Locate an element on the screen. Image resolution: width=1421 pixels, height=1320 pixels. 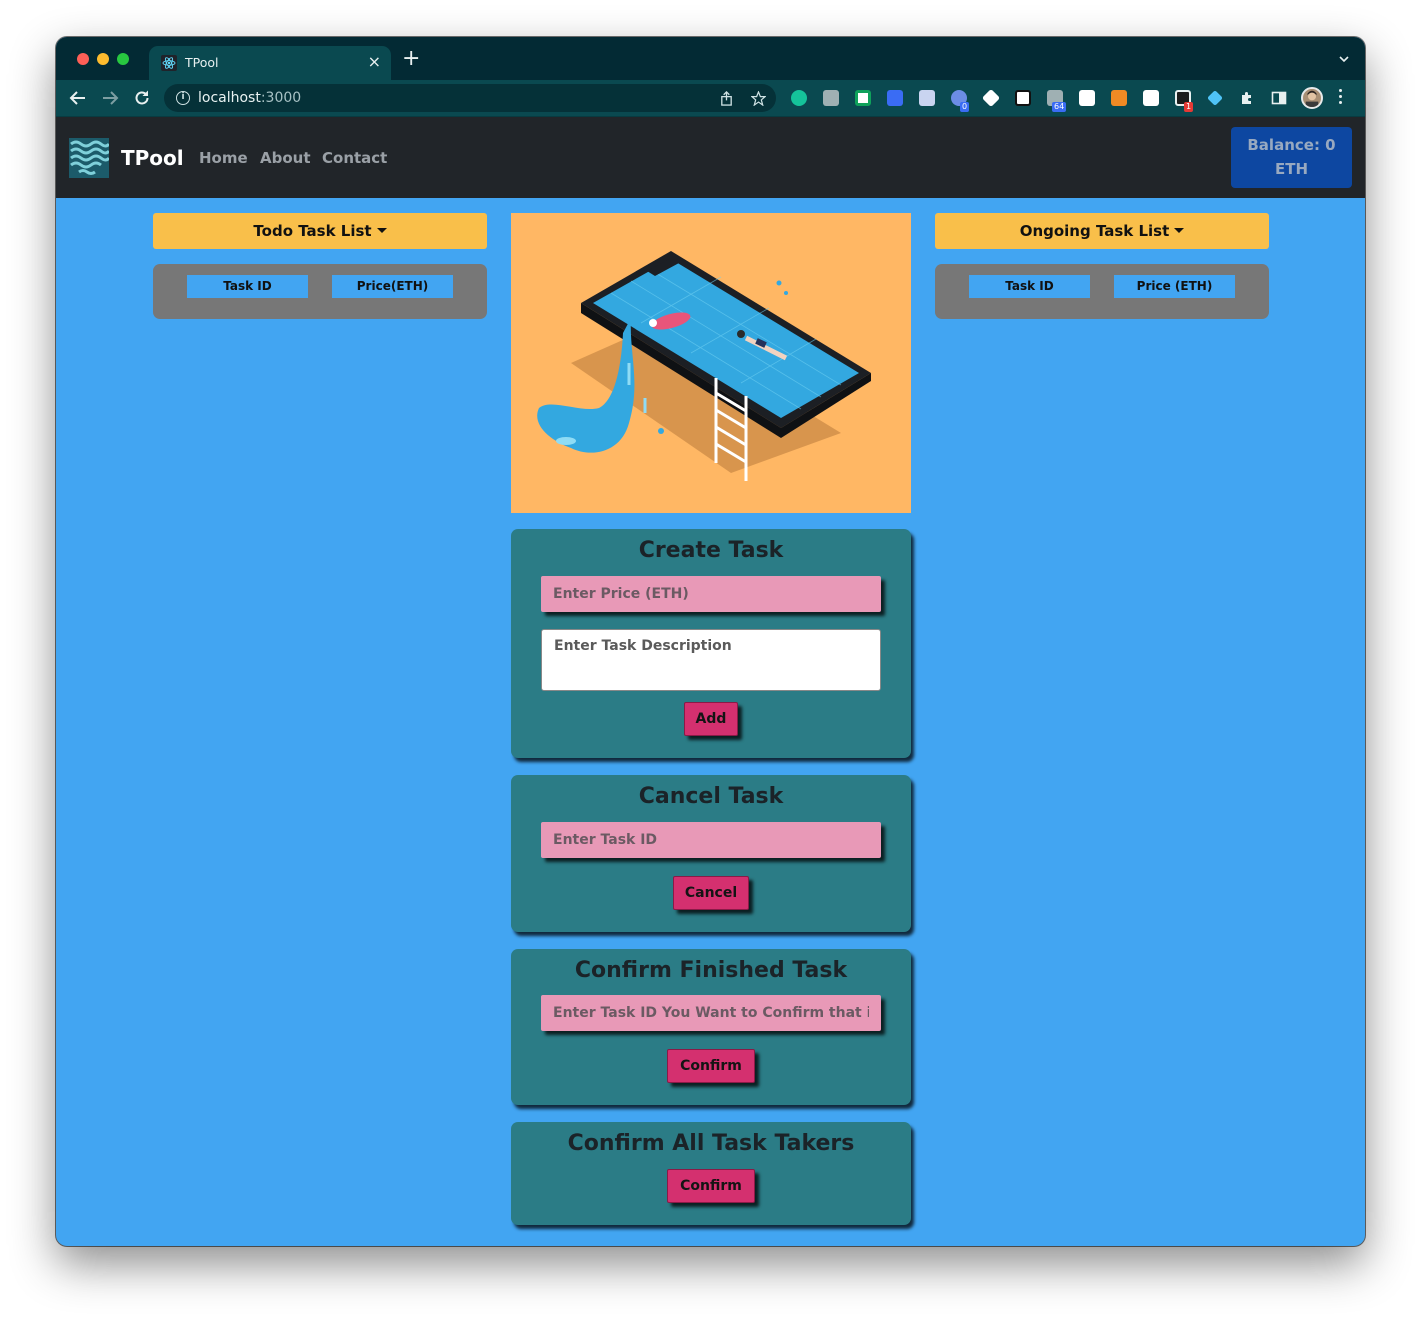
diamond-icon is located at coordinates (1215, 98).